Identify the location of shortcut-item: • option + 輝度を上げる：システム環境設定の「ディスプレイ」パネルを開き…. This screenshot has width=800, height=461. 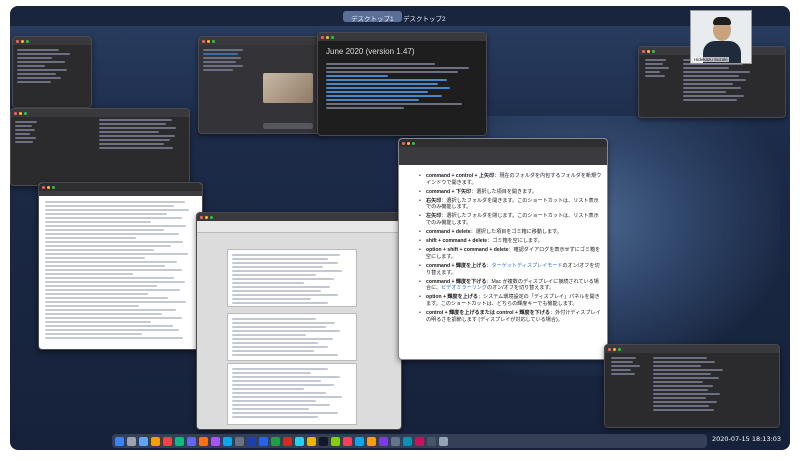
(509, 300).